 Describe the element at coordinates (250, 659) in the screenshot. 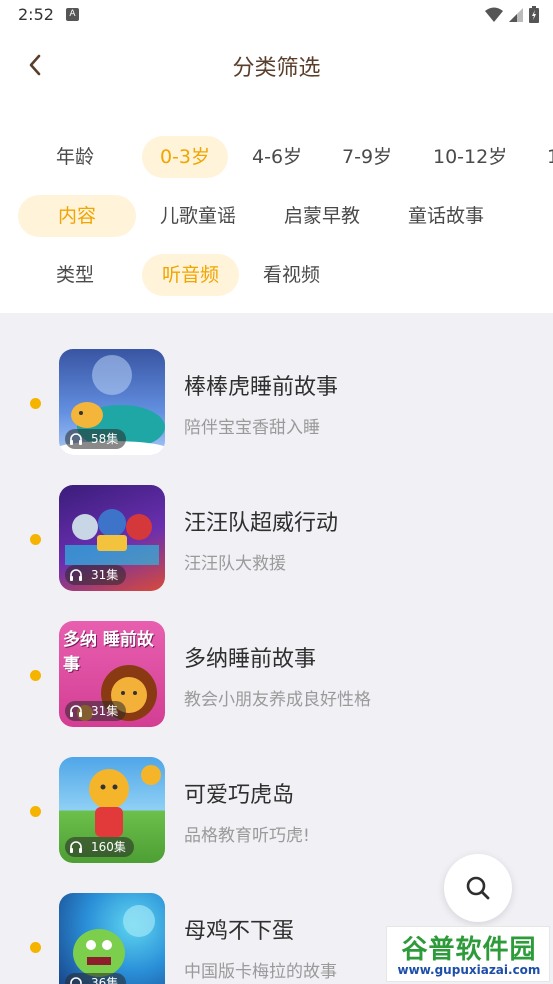

I see `album-title: 多纳睡前故事` at that location.